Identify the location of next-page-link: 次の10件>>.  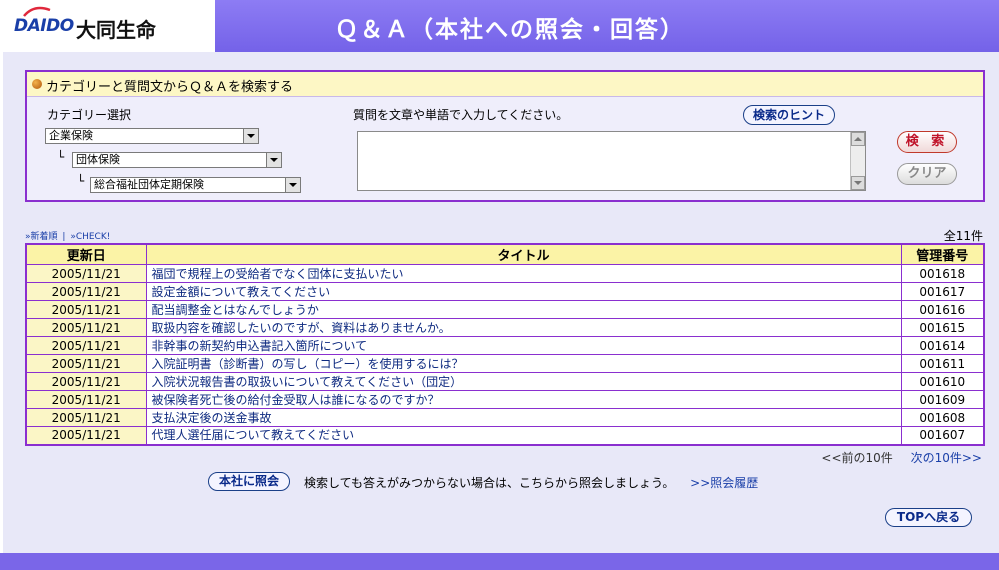
(946, 458).